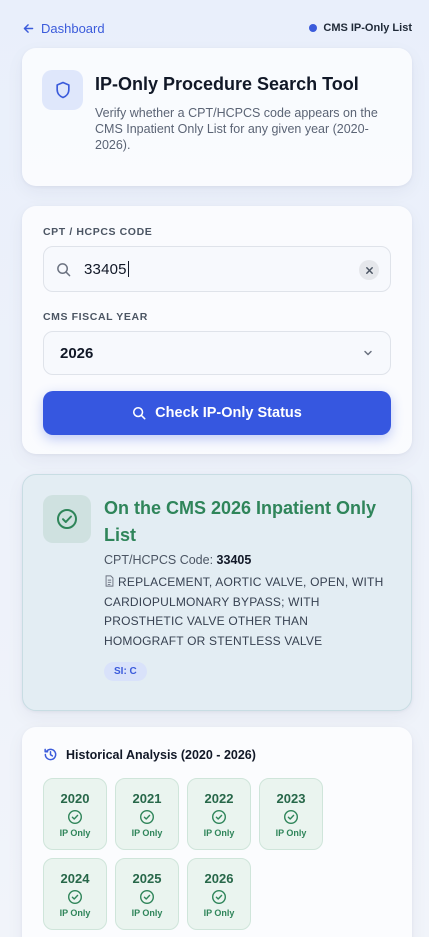 The image size is (429, 937). What do you see at coordinates (217, 269) in the screenshot?
I see `code-input: 33405` at bounding box center [217, 269].